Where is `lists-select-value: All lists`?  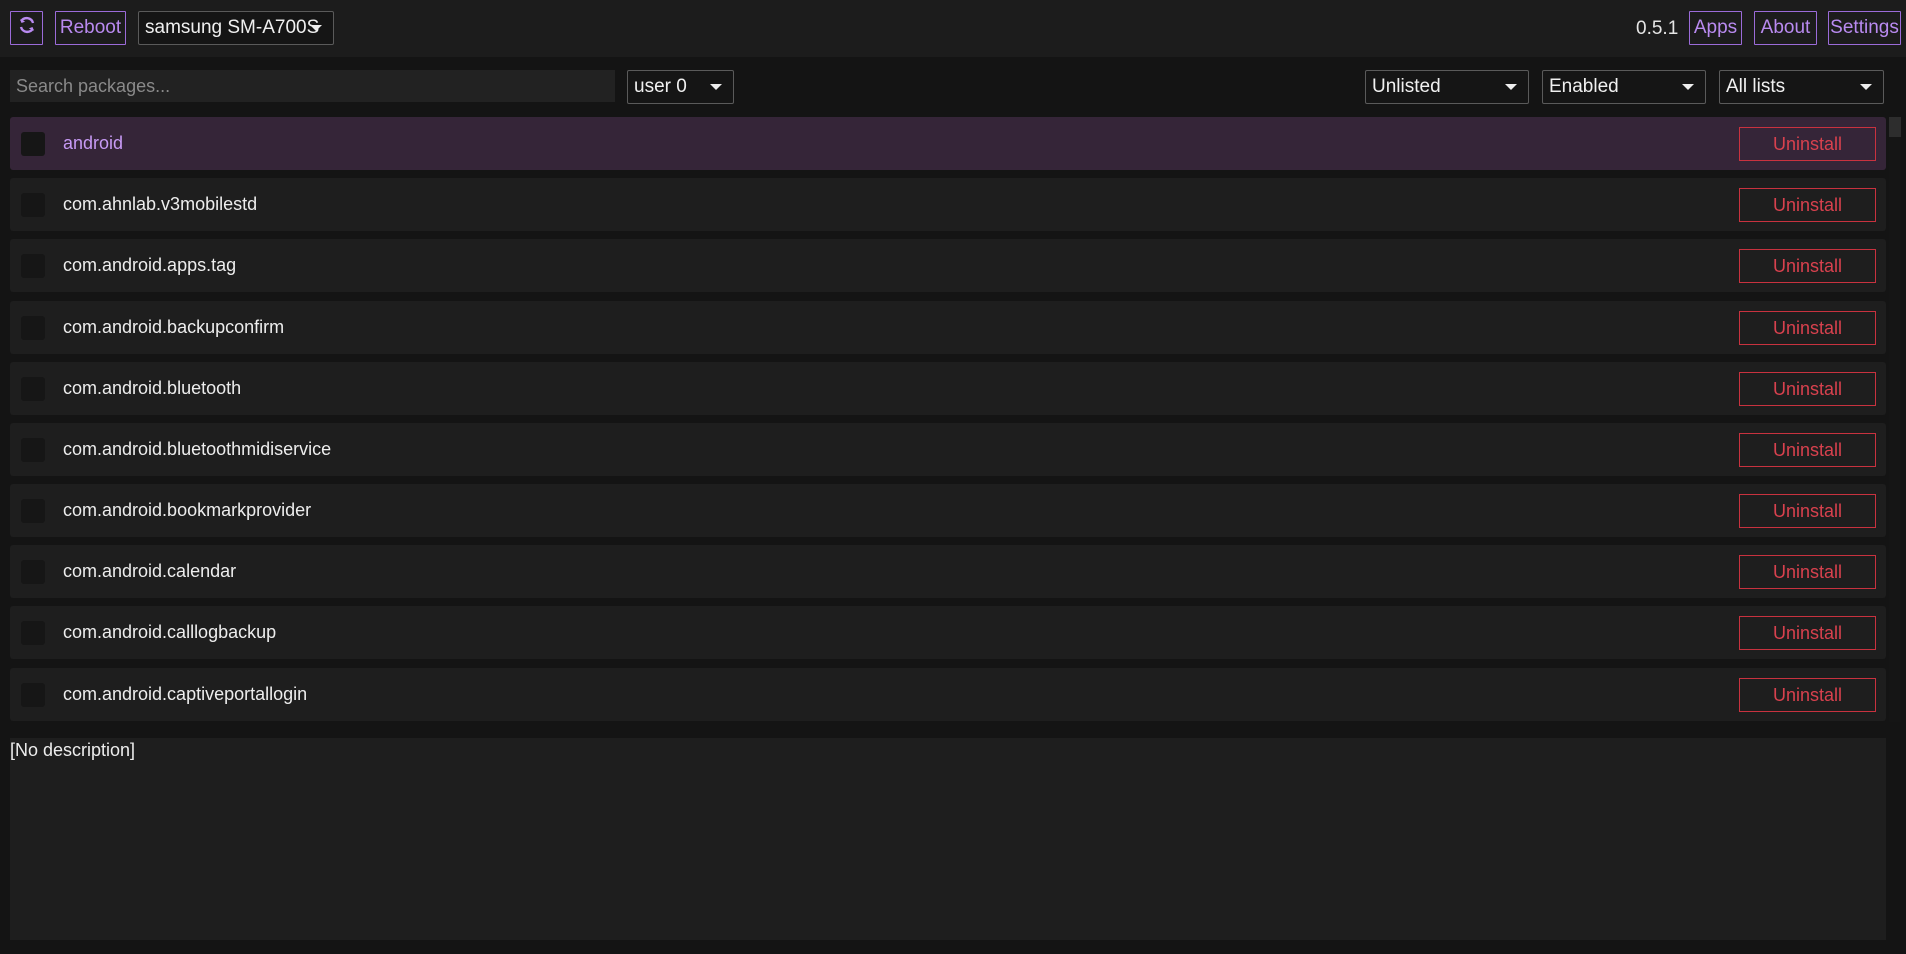 lists-select-value: All lists is located at coordinates (1756, 86).